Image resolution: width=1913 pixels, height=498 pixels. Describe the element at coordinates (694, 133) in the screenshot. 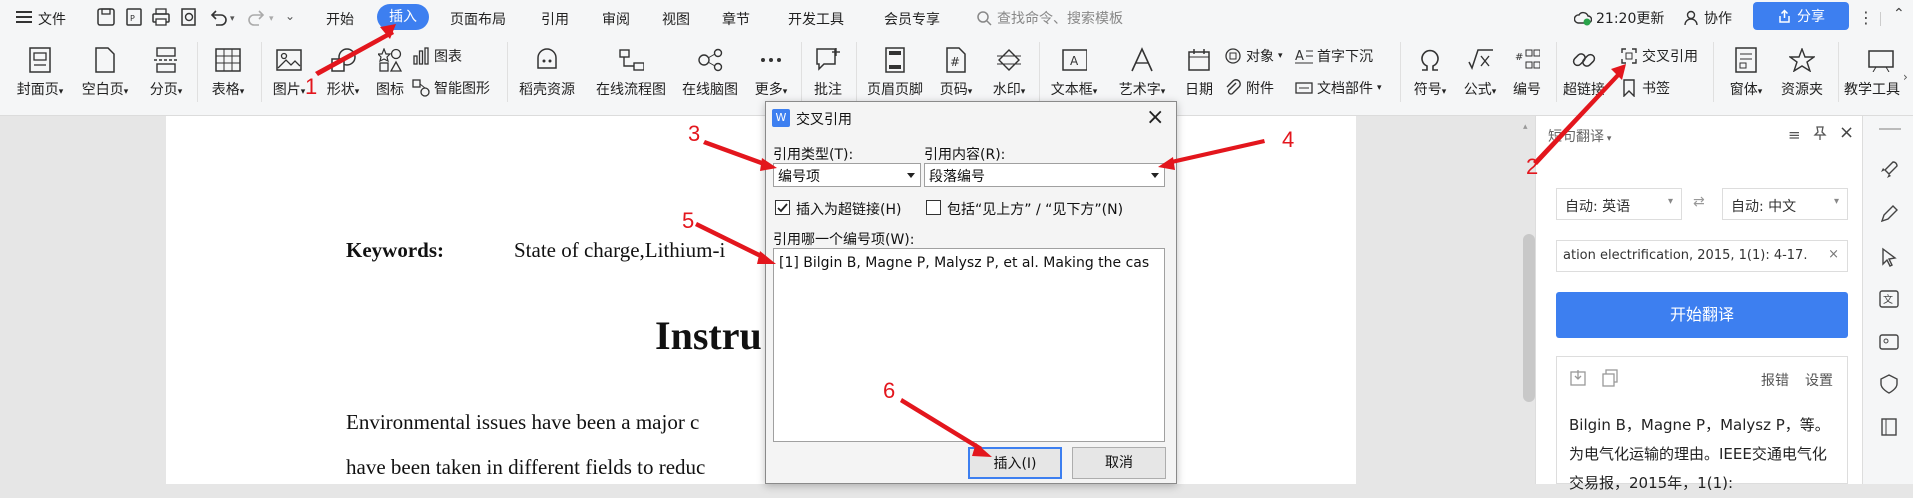

I see `annotation-number-3: 3` at that location.